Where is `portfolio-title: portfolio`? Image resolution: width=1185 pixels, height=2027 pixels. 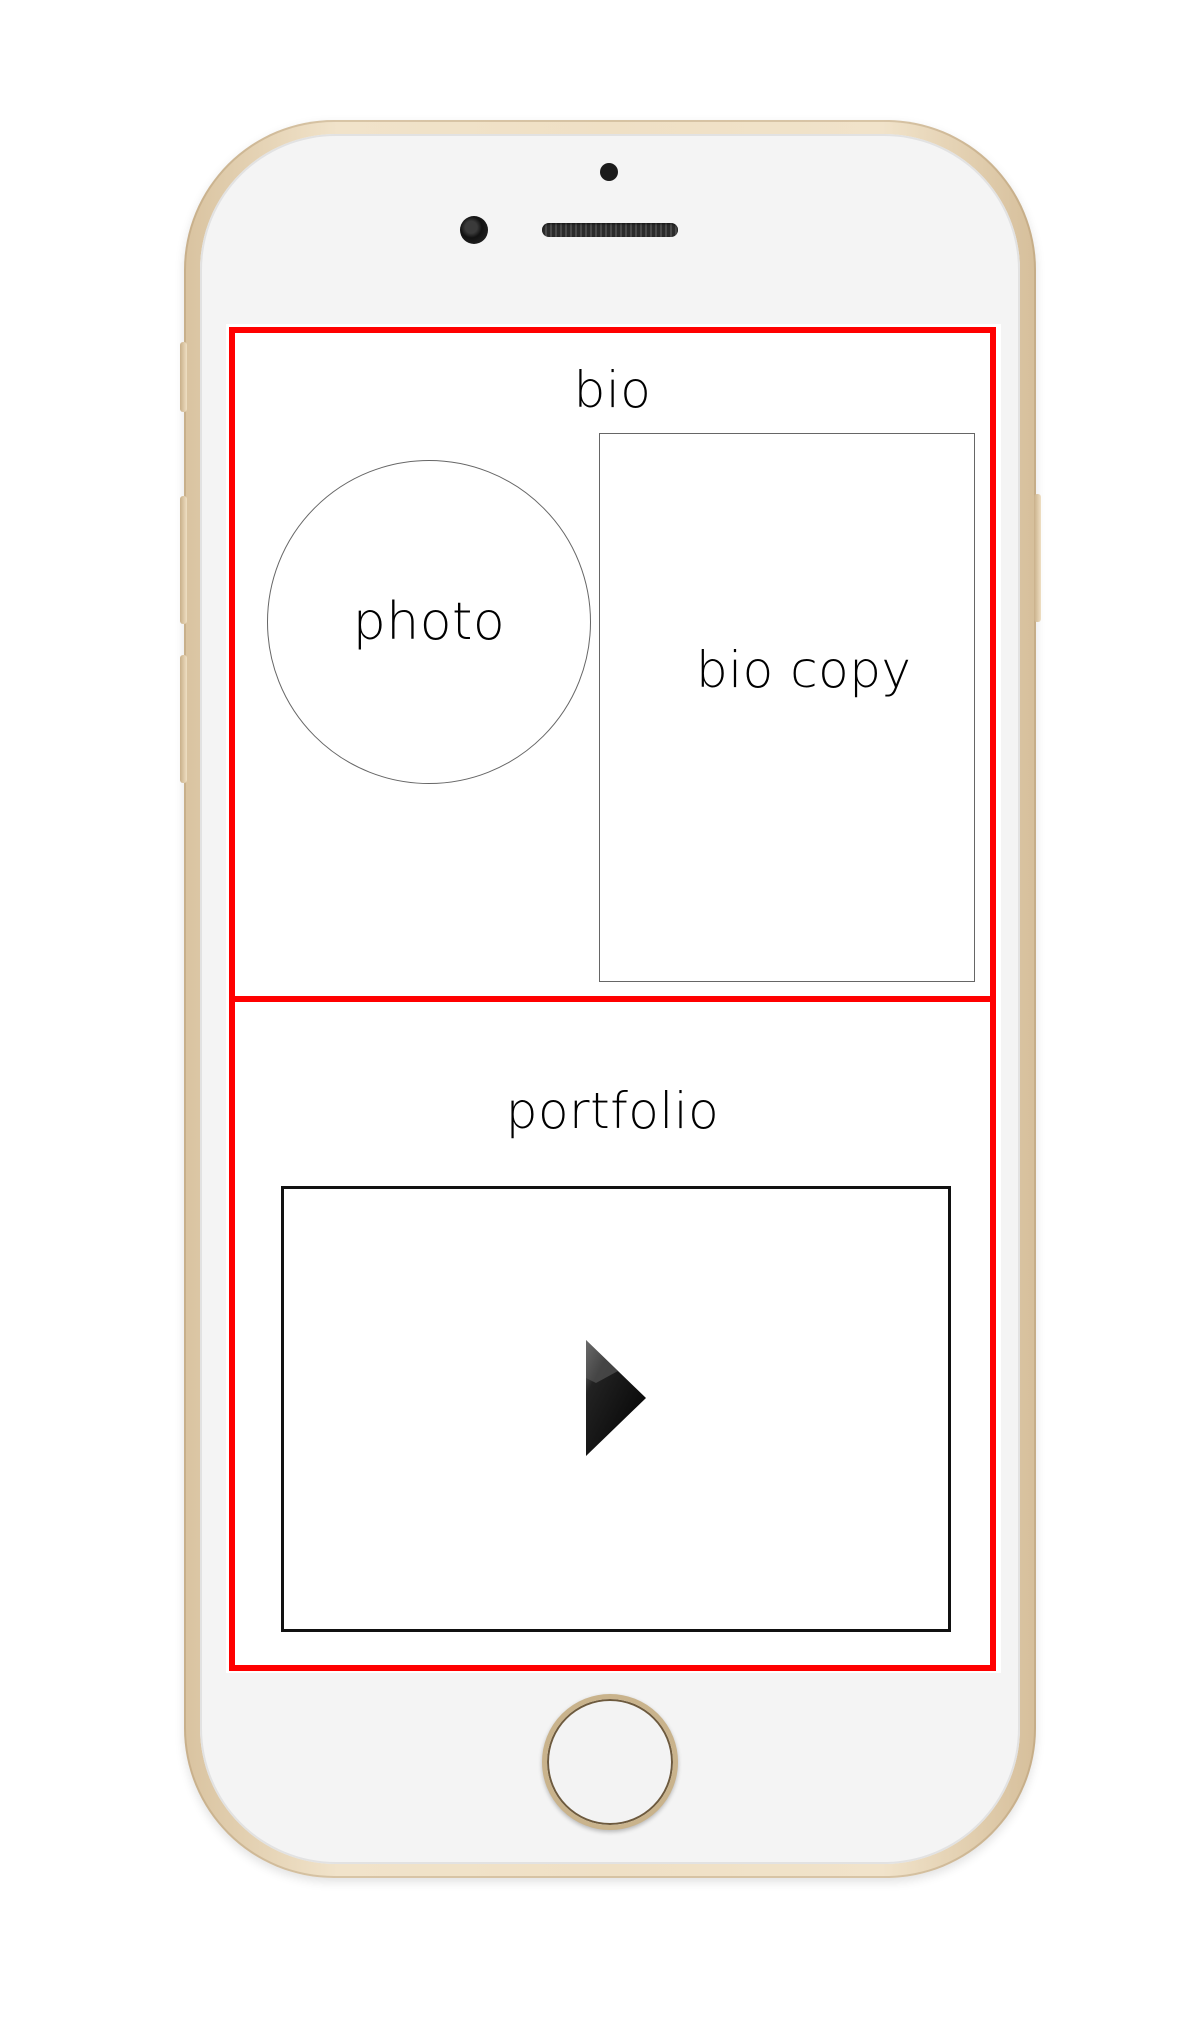
portfolio-title: portfolio is located at coordinates (612, 1111).